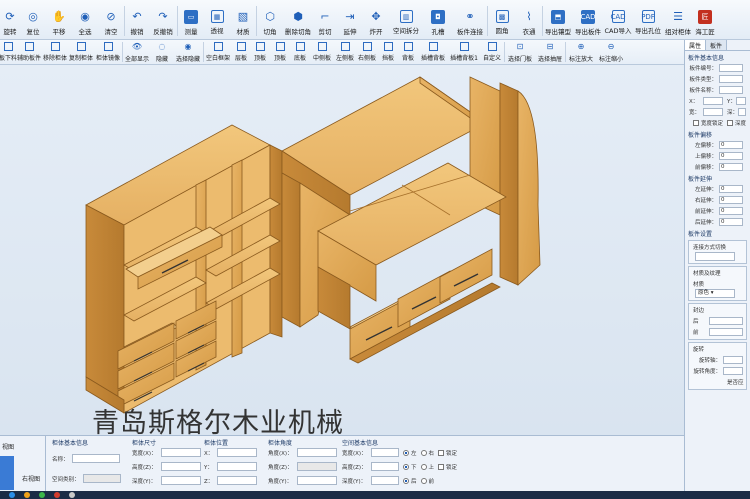 This screenshot has height=499, width=750. Describe the element at coordinates (441, 452) in the screenshot. I see `lock-x-checkbox` at that location.